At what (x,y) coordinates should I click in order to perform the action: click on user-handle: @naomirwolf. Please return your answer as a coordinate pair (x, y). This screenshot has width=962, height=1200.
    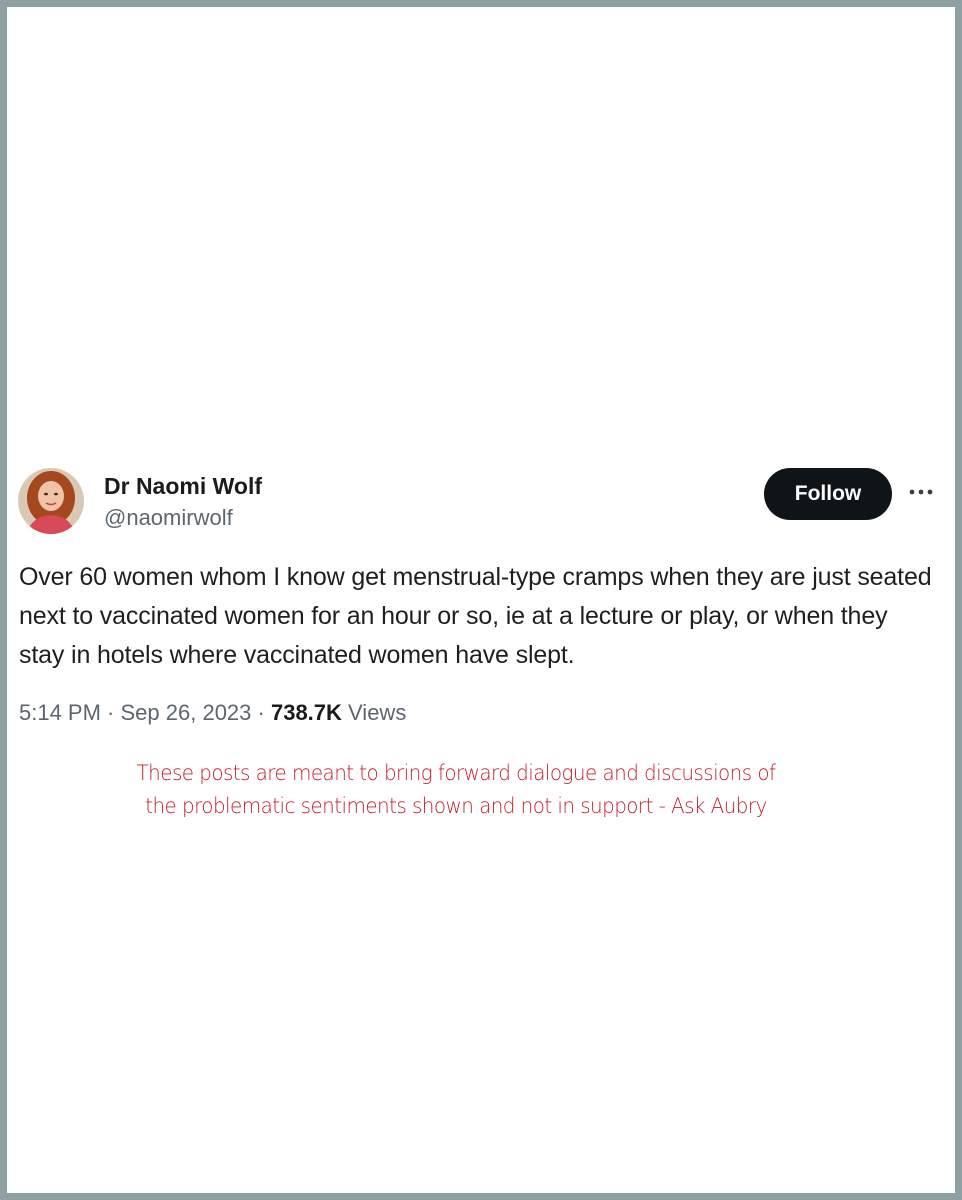
    Looking at the image, I should click on (168, 518).